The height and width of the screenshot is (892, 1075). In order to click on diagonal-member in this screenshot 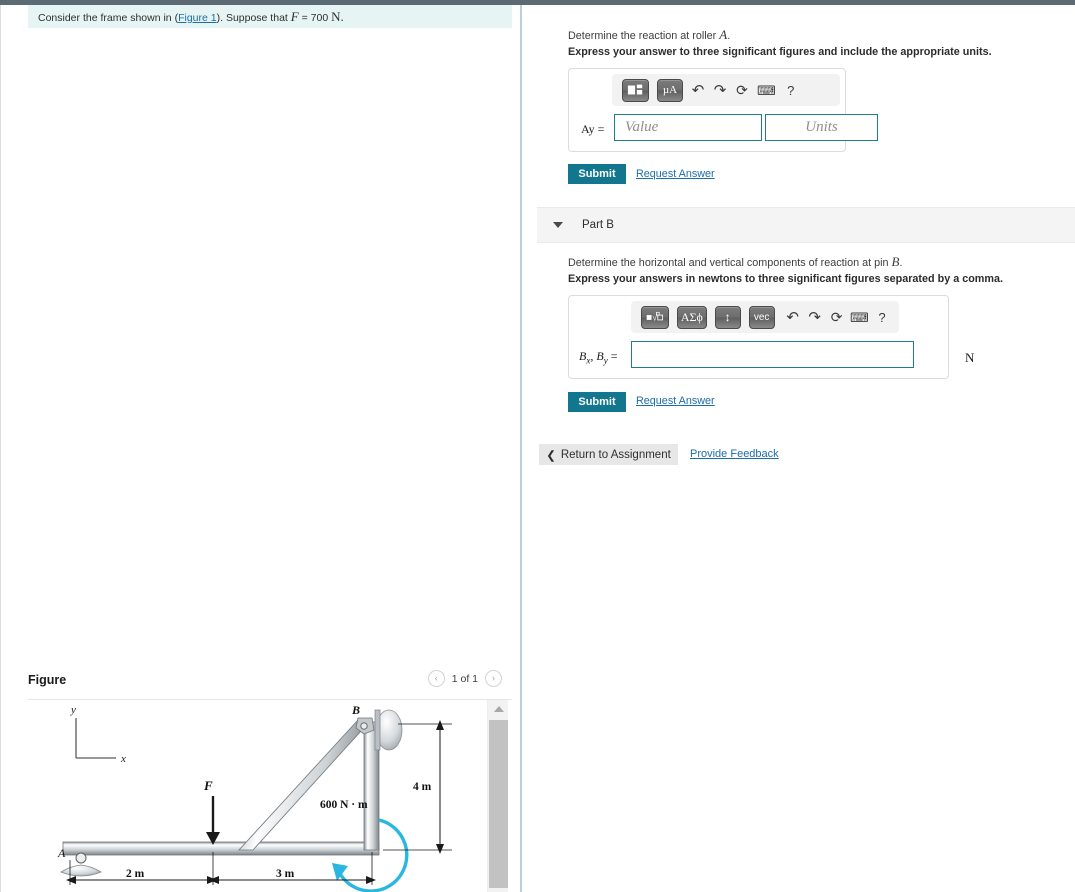, I will do `click(305, 785)`.